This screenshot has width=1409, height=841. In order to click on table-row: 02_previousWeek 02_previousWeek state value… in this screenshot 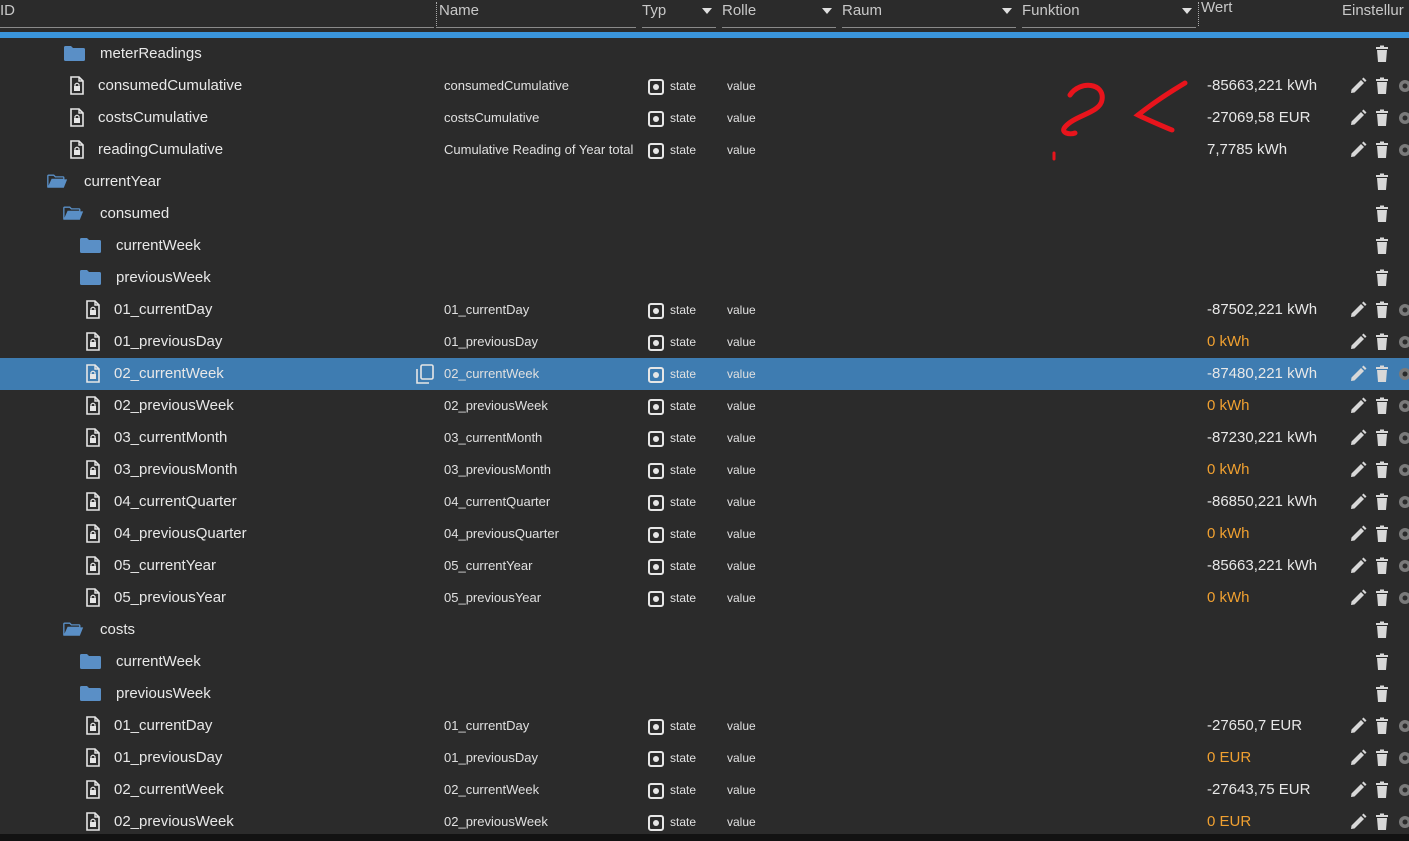, I will do `click(704, 406)`.